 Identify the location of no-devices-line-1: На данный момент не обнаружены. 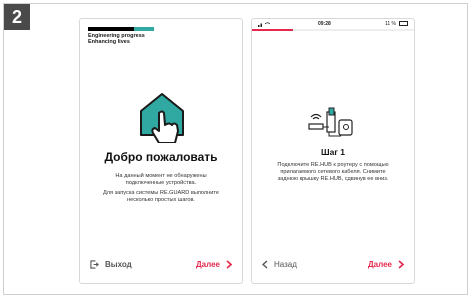
(161, 176).